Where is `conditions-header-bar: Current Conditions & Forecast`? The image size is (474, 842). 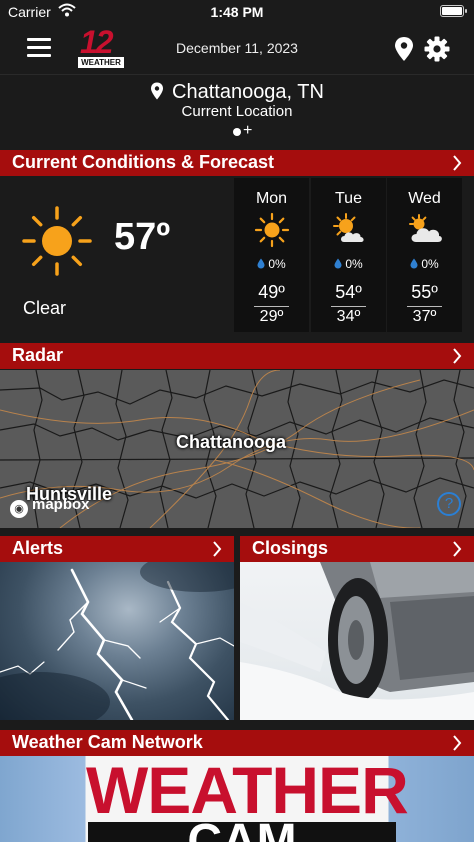
conditions-header-bar: Current Conditions & Forecast is located at coordinates (237, 163).